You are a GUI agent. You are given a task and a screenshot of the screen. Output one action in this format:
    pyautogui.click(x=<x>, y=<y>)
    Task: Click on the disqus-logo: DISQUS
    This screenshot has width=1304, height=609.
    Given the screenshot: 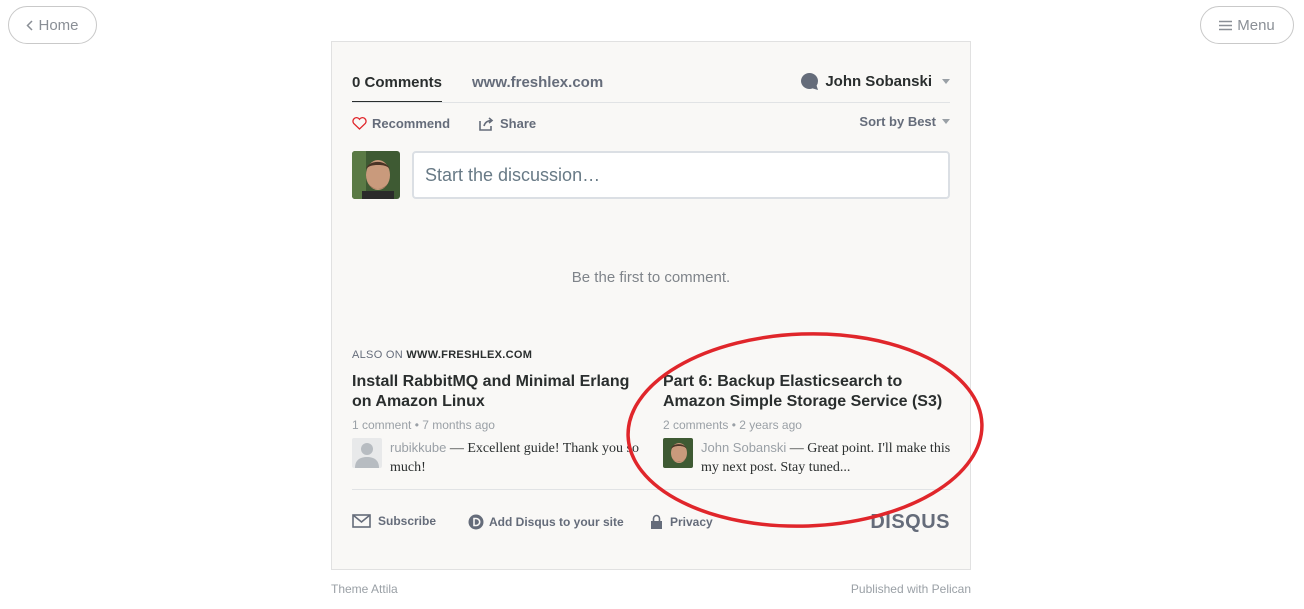 What is the action you would take?
    pyautogui.click(x=910, y=522)
    